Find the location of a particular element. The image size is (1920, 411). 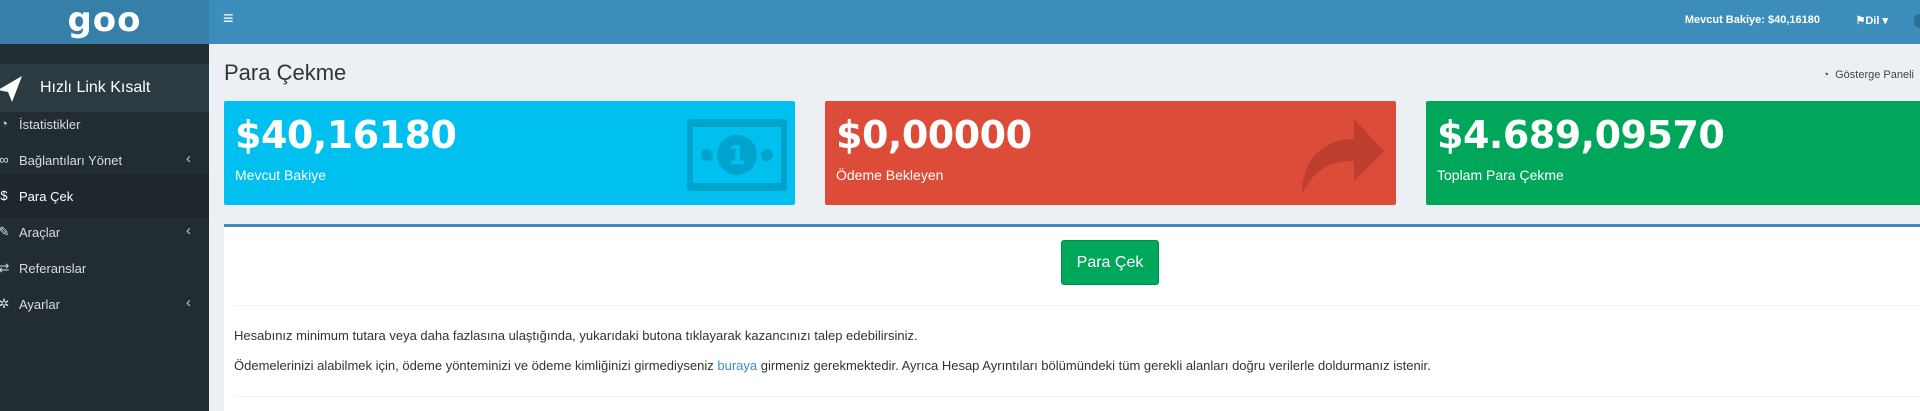

withdraw-button: Para Çek is located at coordinates (1110, 262).